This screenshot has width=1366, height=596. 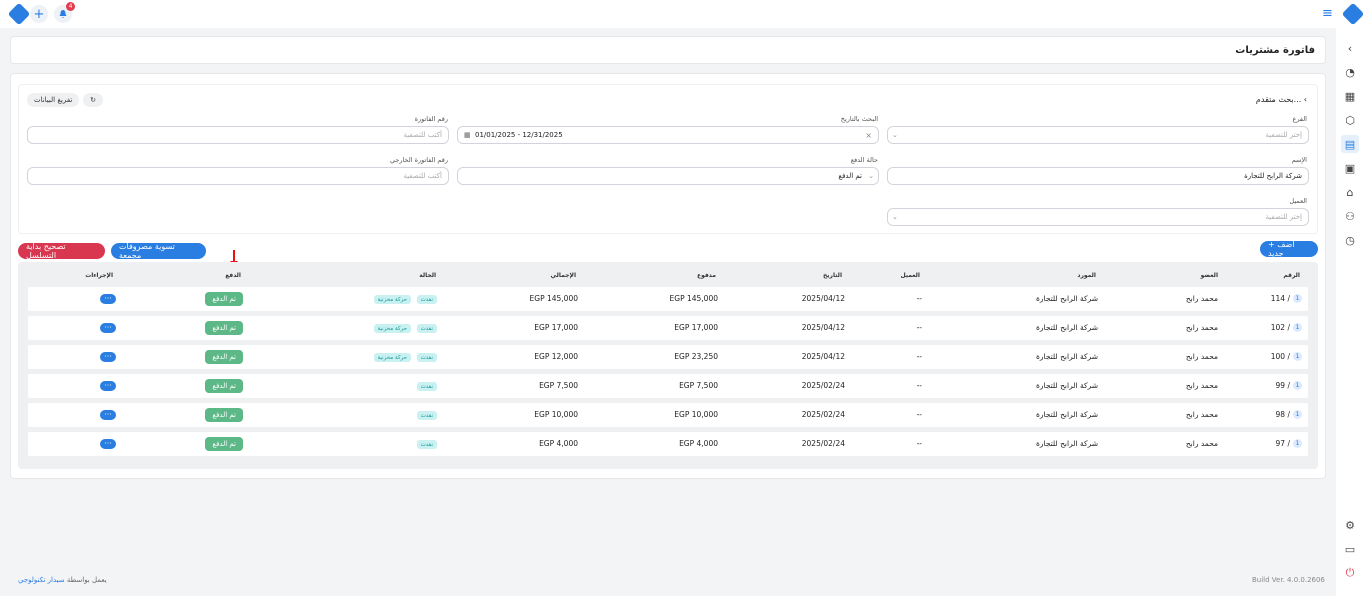 What do you see at coordinates (70, 6) in the screenshot?
I see `notification-badge: 4` at bounding box center [70, 6].